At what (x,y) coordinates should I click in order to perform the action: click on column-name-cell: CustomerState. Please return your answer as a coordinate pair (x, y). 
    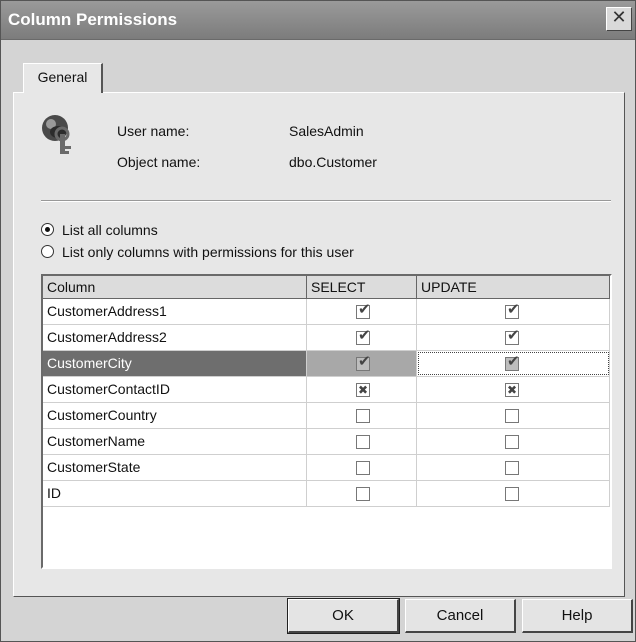
    Looking at the image, I should click on (175, 467).